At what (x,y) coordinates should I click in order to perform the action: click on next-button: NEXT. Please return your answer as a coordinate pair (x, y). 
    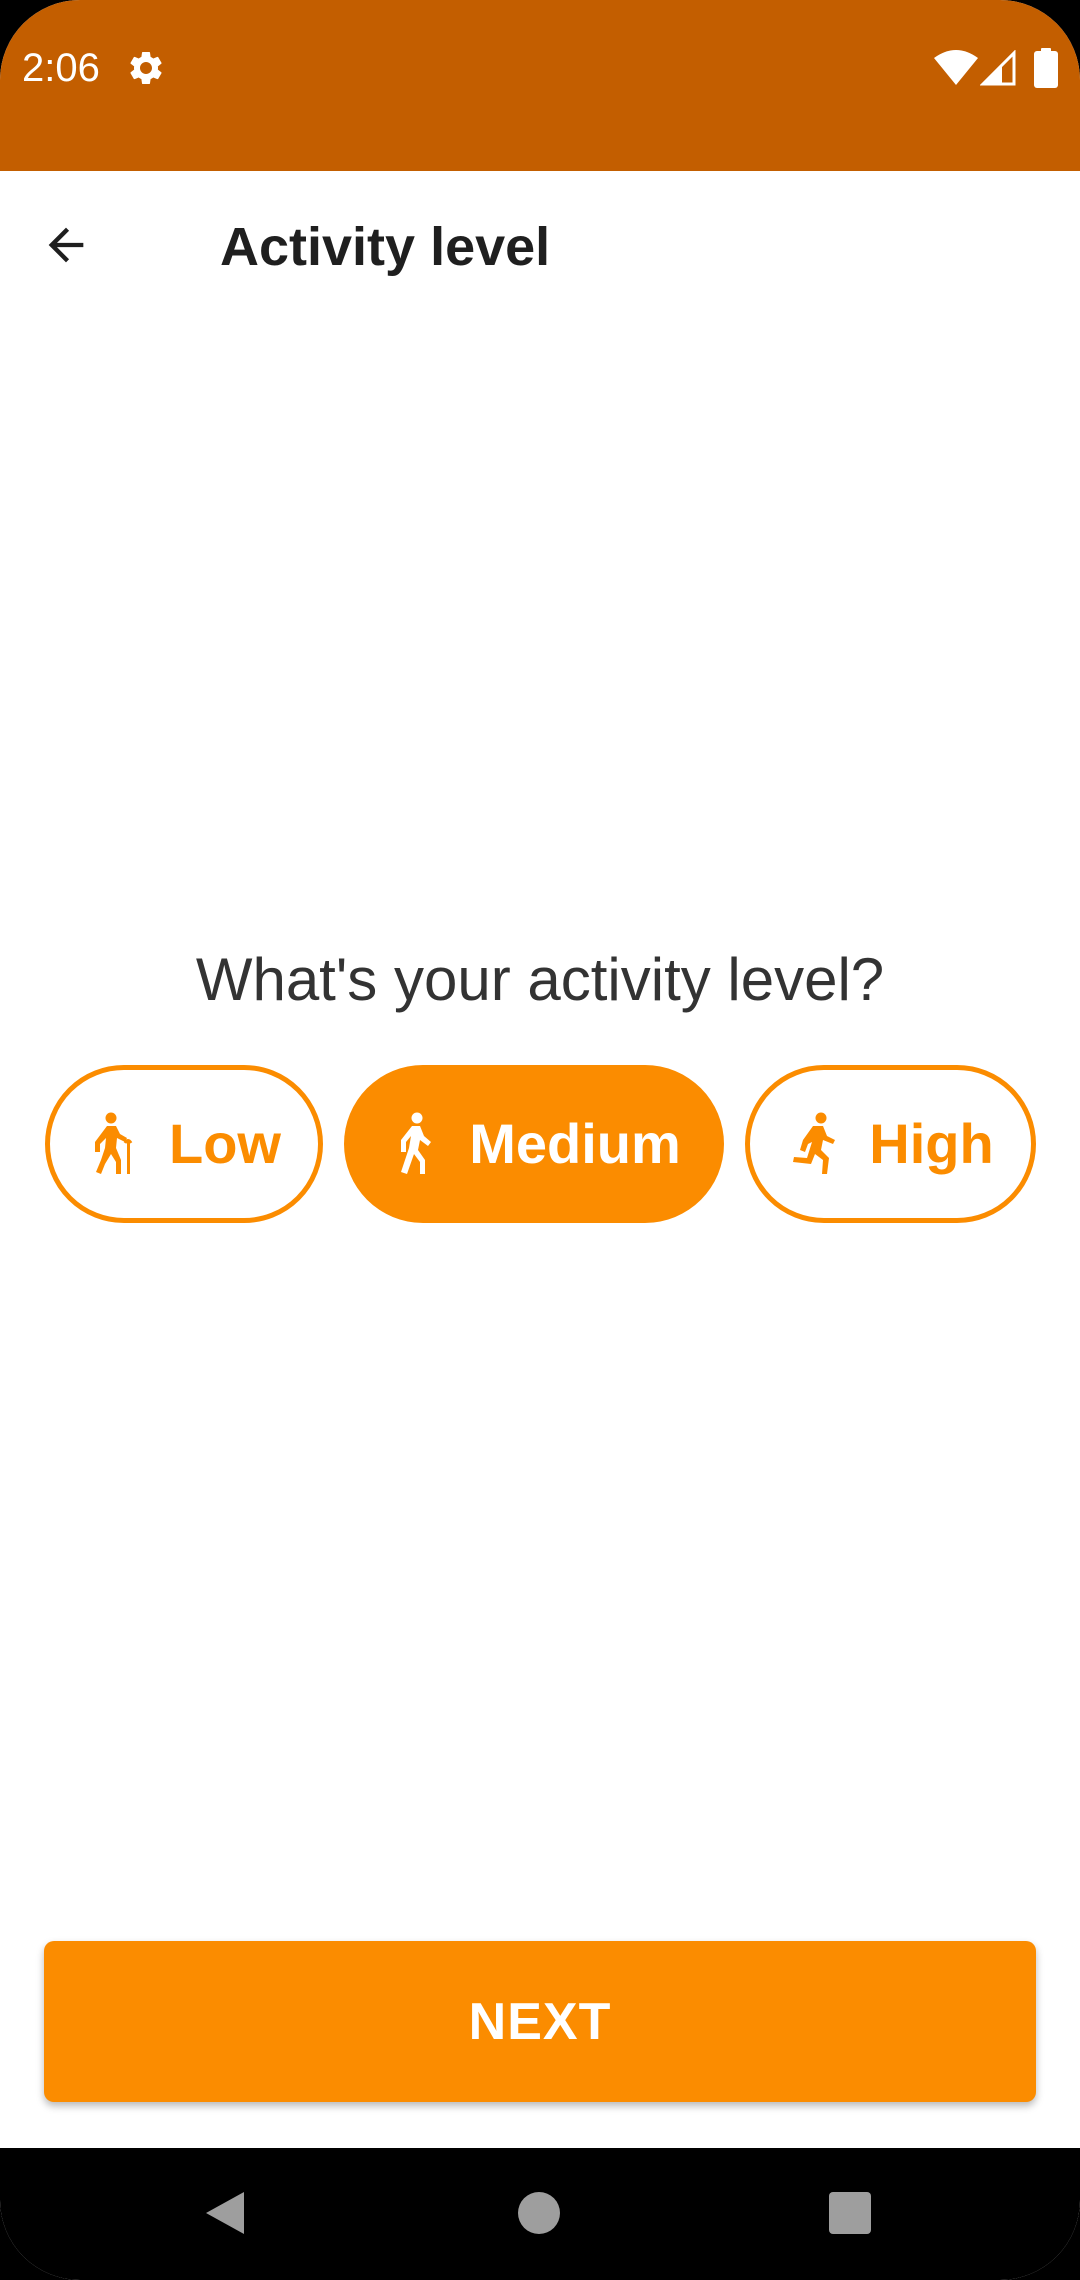
    Looking at the image, I should click on (540, 2021).